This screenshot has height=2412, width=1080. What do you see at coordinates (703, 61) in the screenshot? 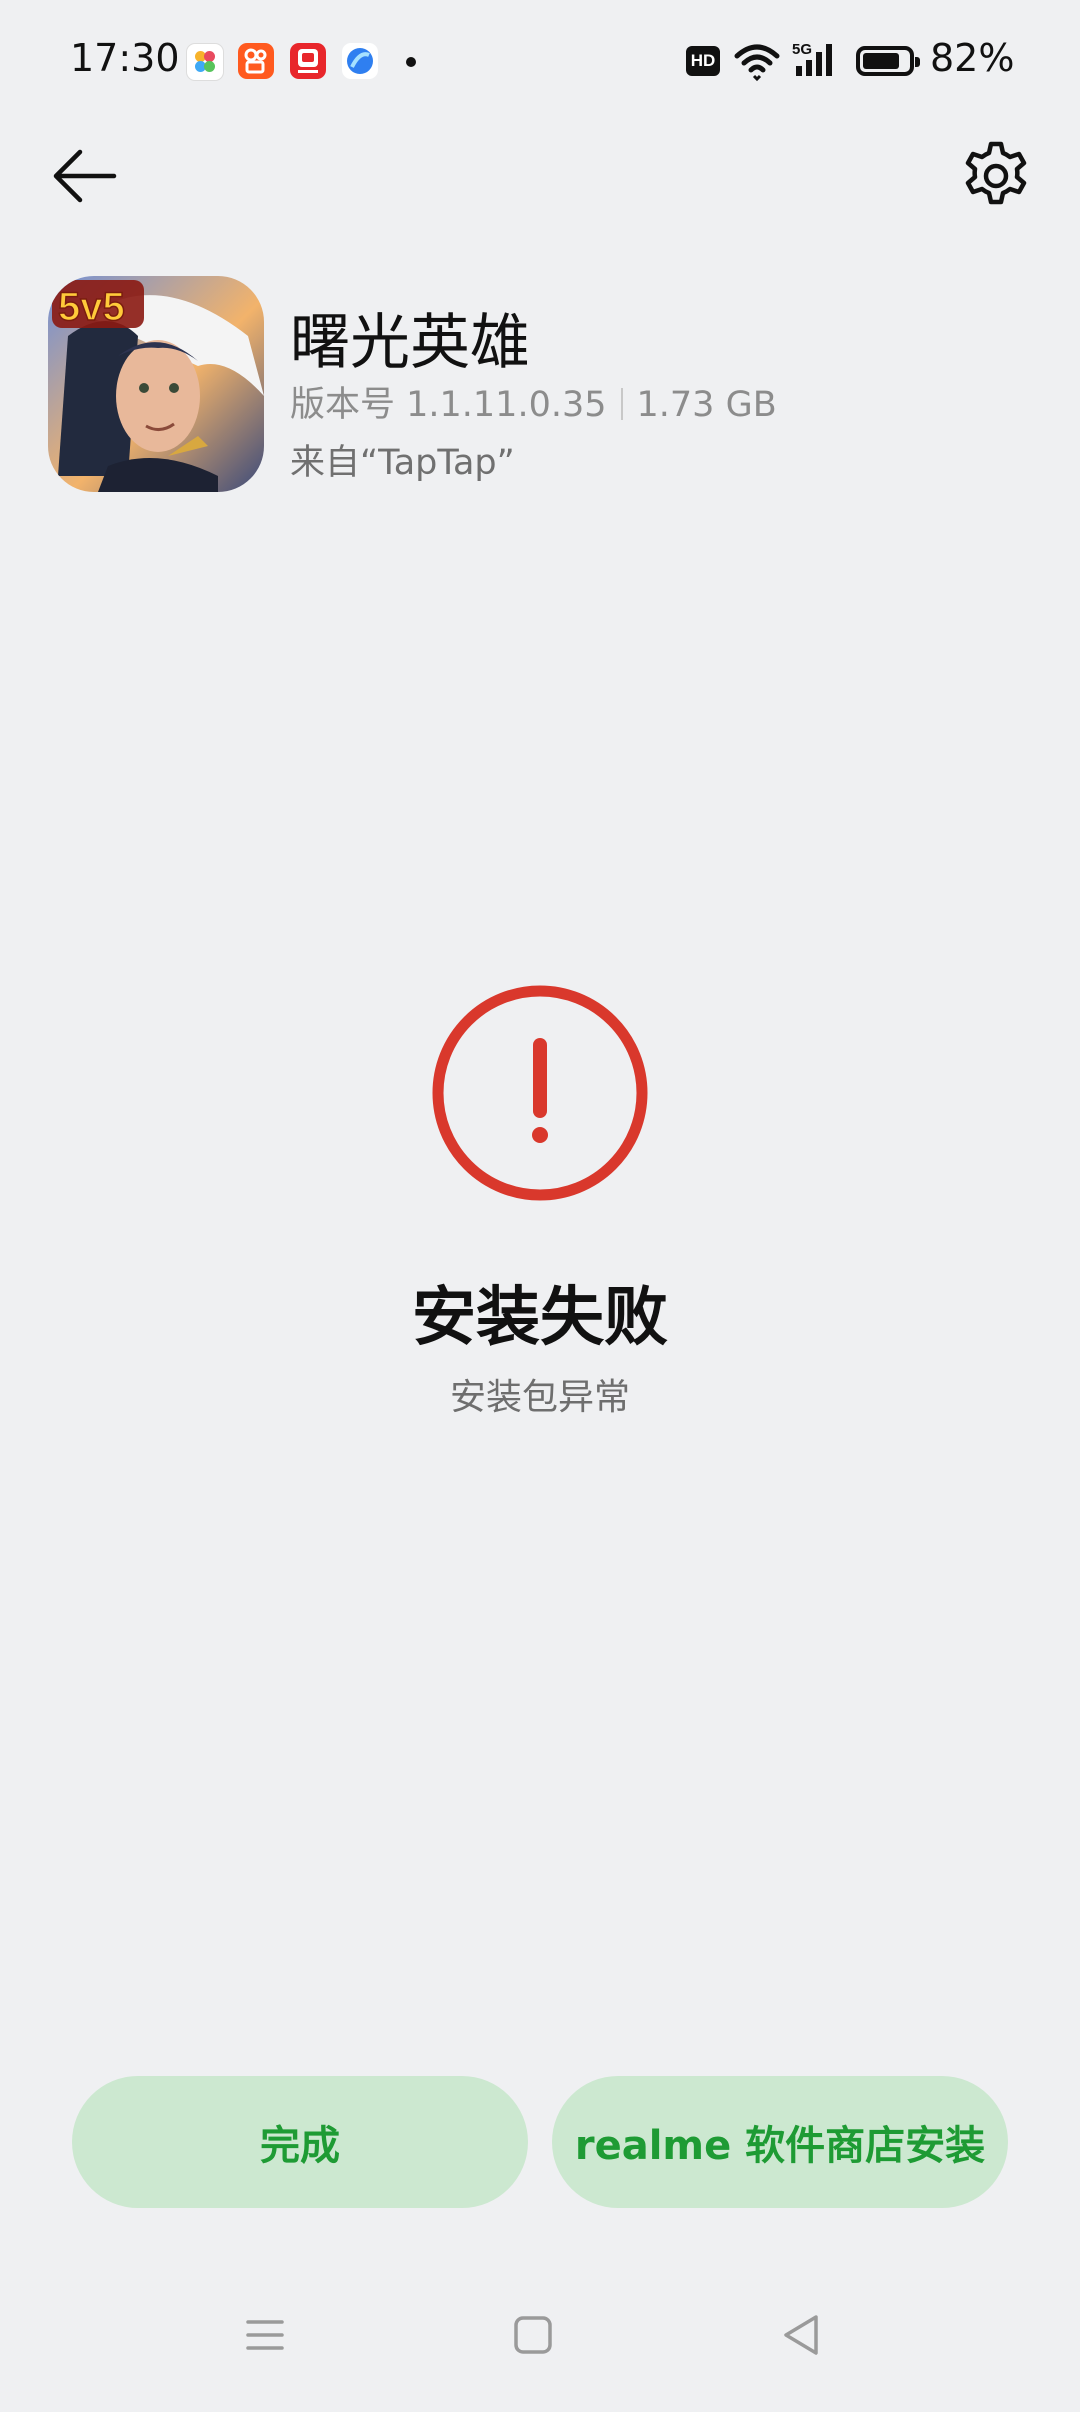
I see `hd-badge: HD` at bounding box center [703, 61].